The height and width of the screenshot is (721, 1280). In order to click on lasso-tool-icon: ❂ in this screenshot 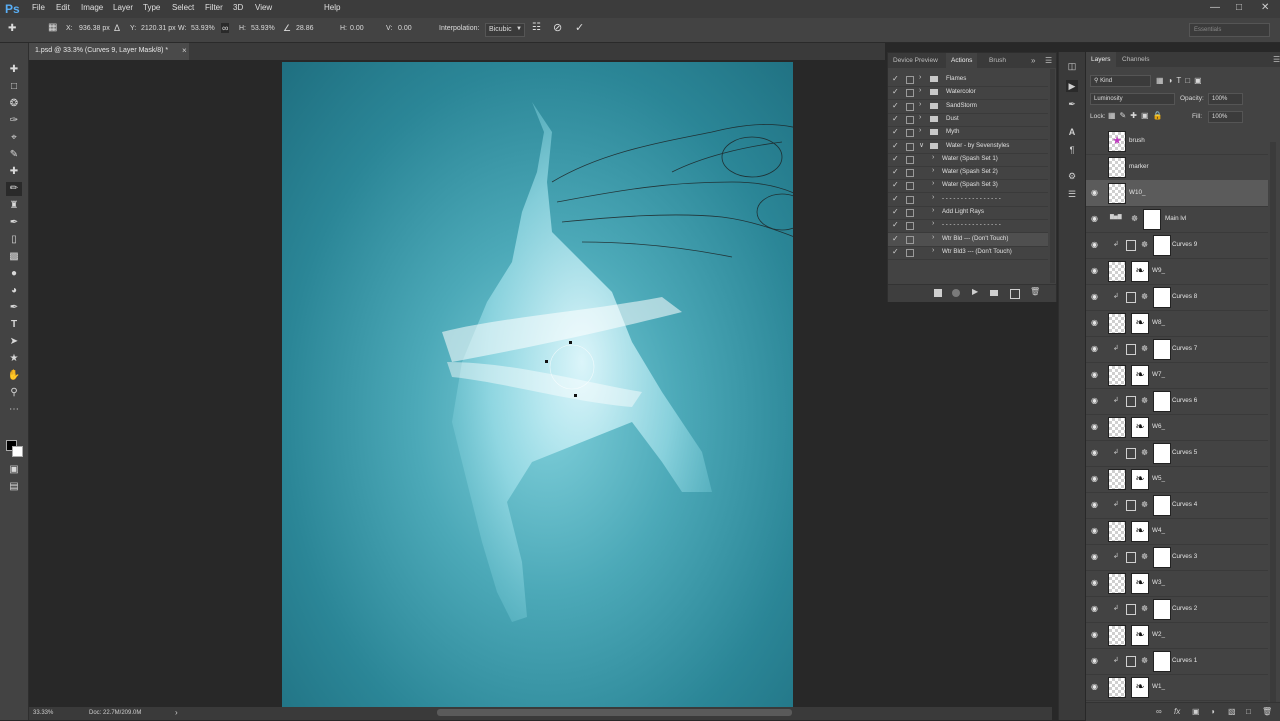, I will do `click(14, 104)`.